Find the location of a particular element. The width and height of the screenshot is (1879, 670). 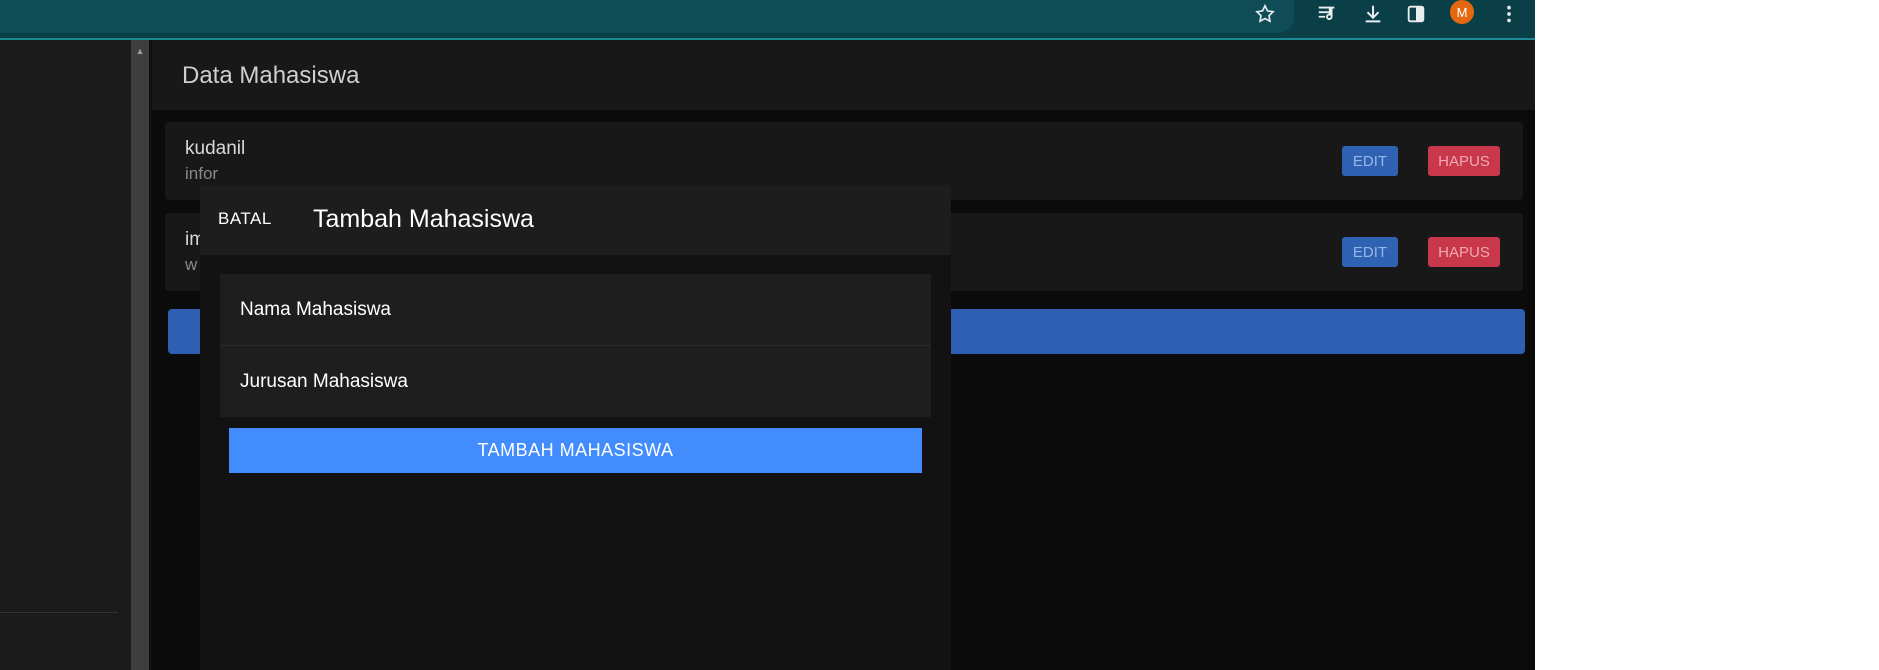

major-field: Jurusan Mahasiswa is located at coordinates (575, 381).